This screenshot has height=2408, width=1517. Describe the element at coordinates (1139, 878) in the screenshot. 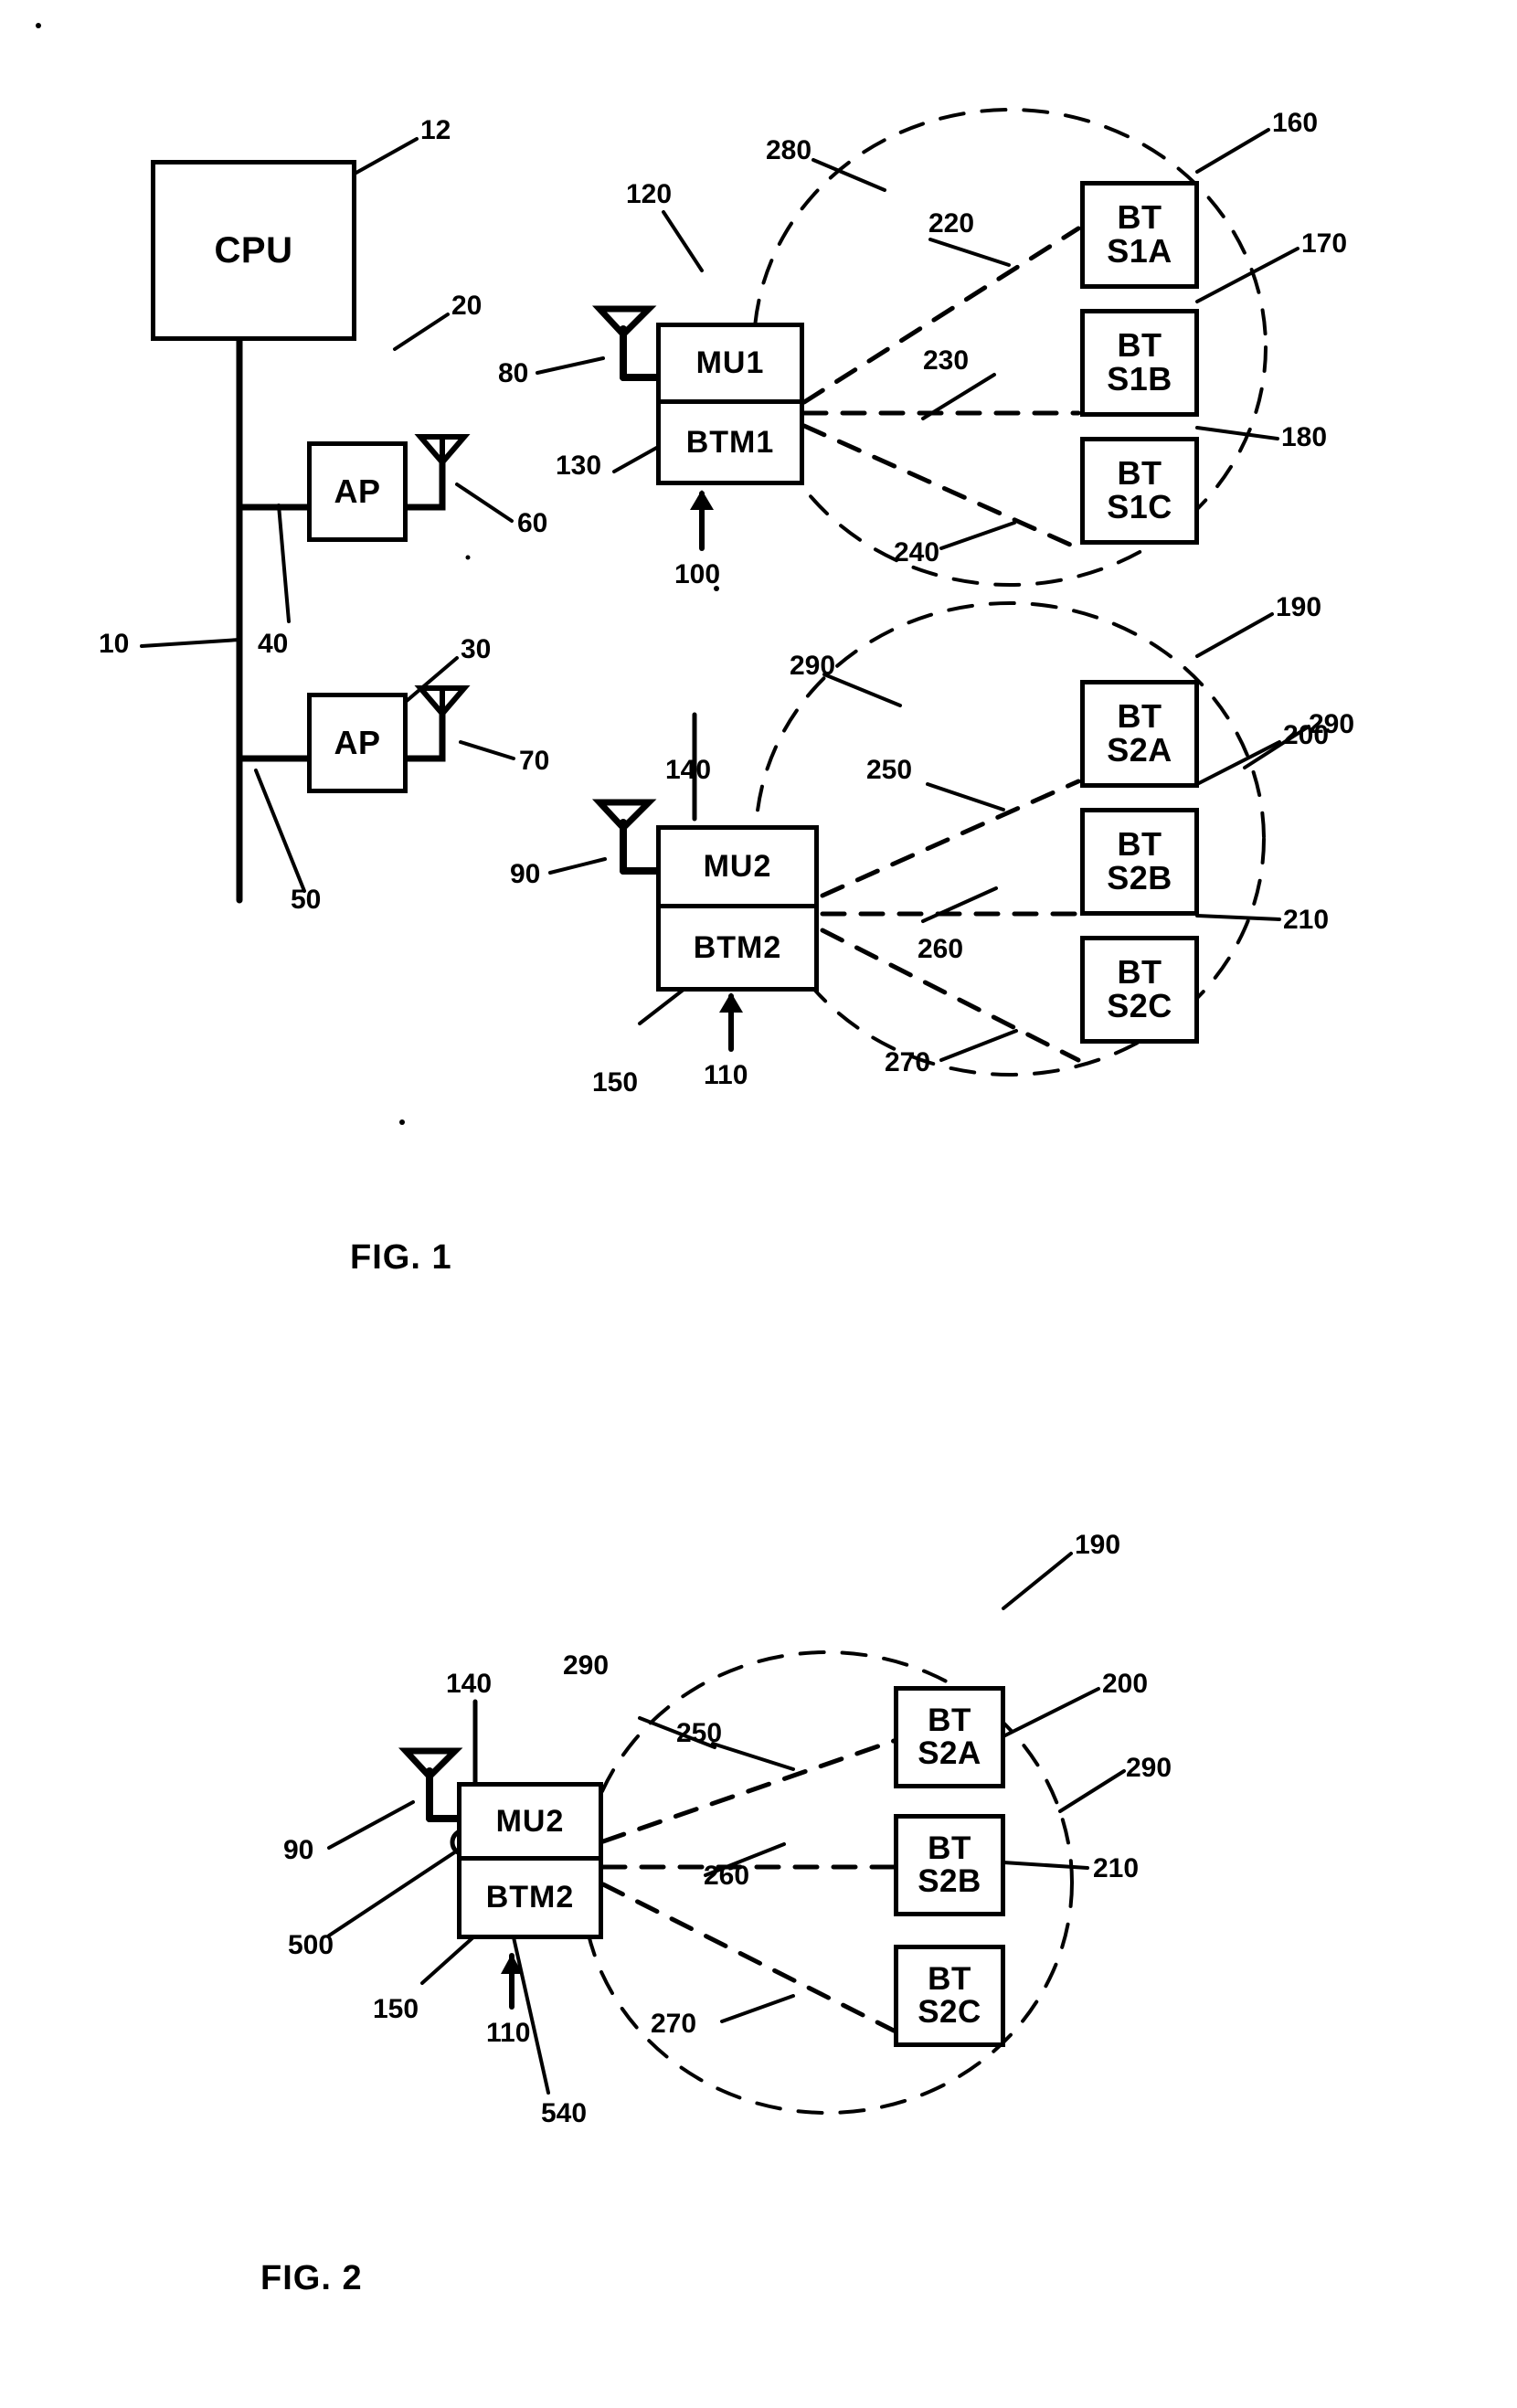

I see `bt-s2b-line2: S2B` at that location.